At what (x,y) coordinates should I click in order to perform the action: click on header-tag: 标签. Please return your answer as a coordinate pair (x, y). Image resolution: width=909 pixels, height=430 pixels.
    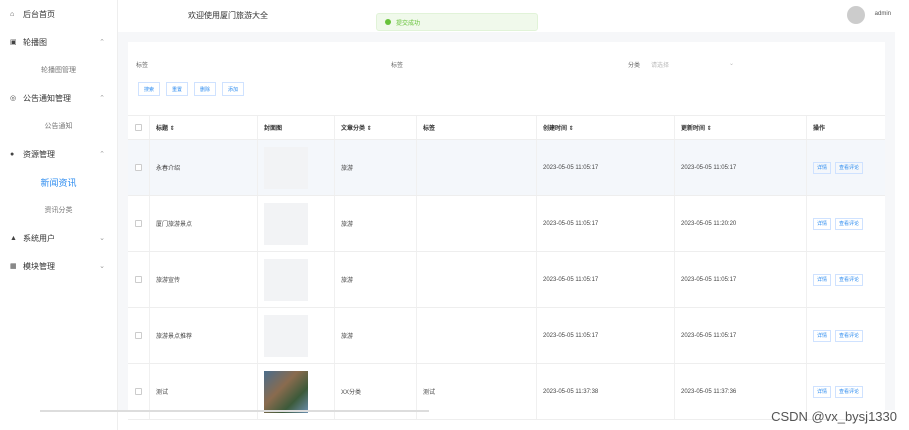
    Looking at the image, I should click on (477, 127).